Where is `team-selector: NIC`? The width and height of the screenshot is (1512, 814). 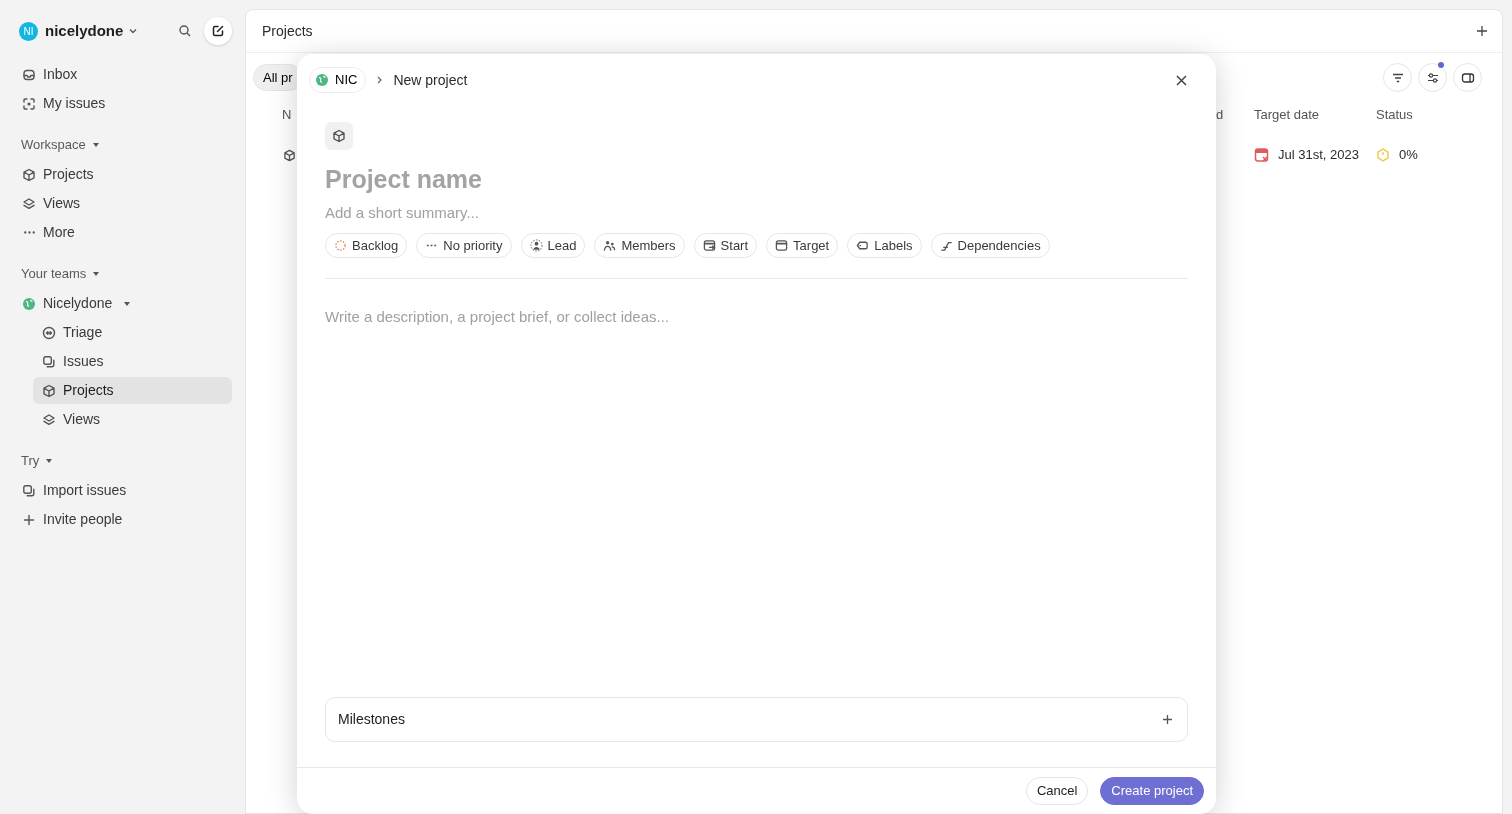
team-selector: NIC is located at coordinates (338, 80).